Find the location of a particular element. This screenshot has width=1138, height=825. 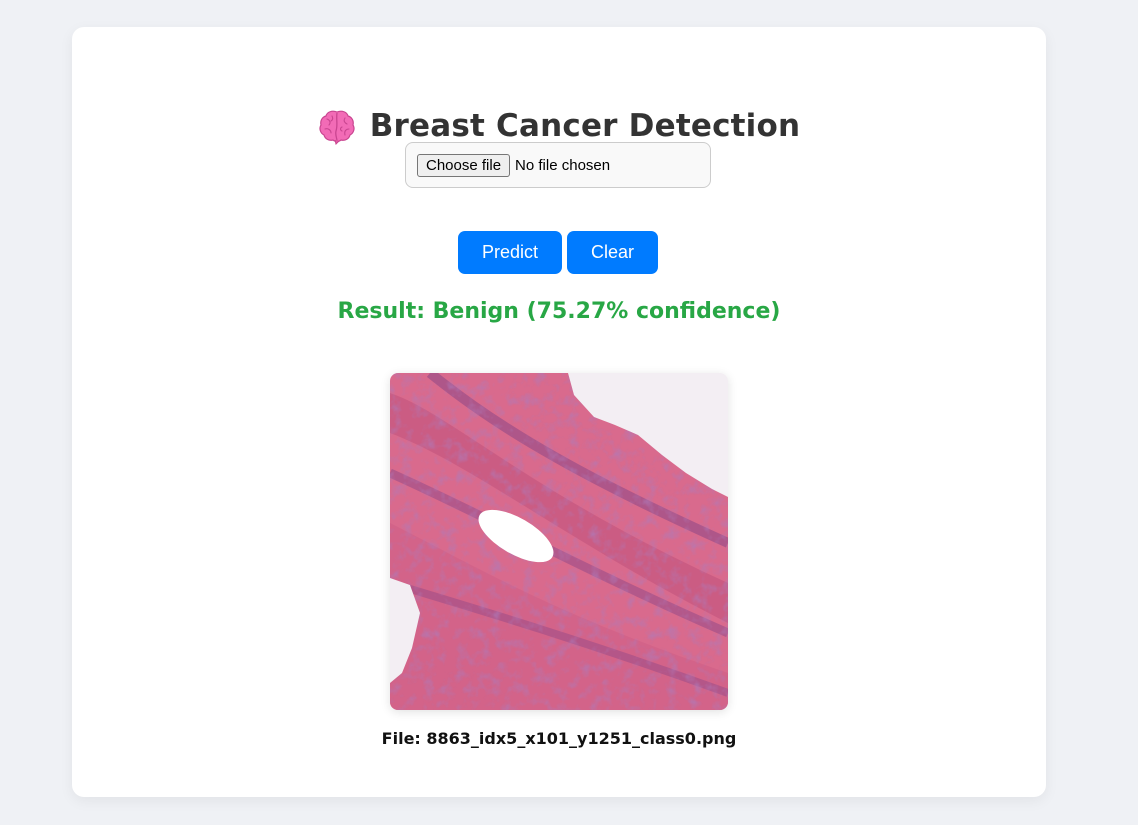

action-buttons: Predict Clear is located at coordinates (558, 252).